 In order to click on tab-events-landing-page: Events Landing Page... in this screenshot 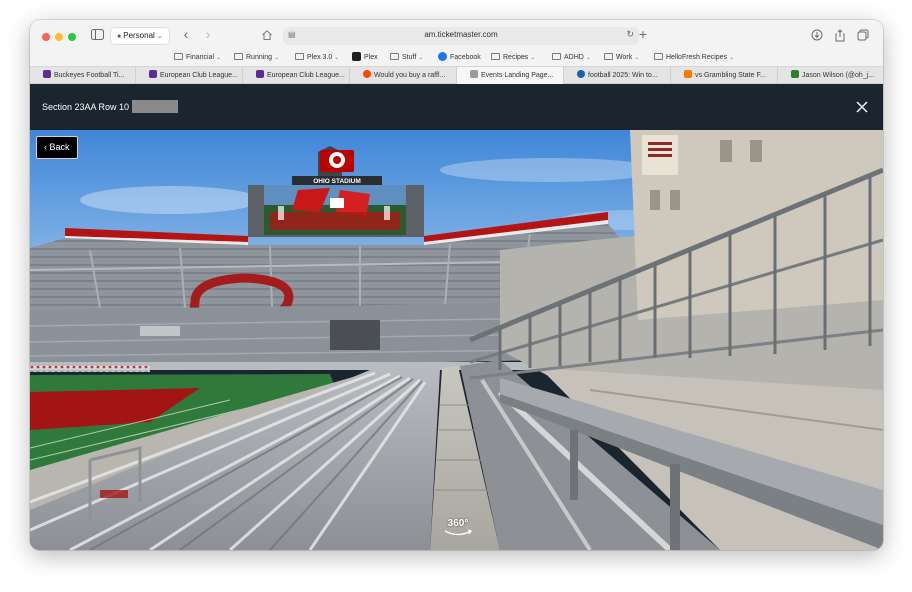, I will do `click(510, 75)`.